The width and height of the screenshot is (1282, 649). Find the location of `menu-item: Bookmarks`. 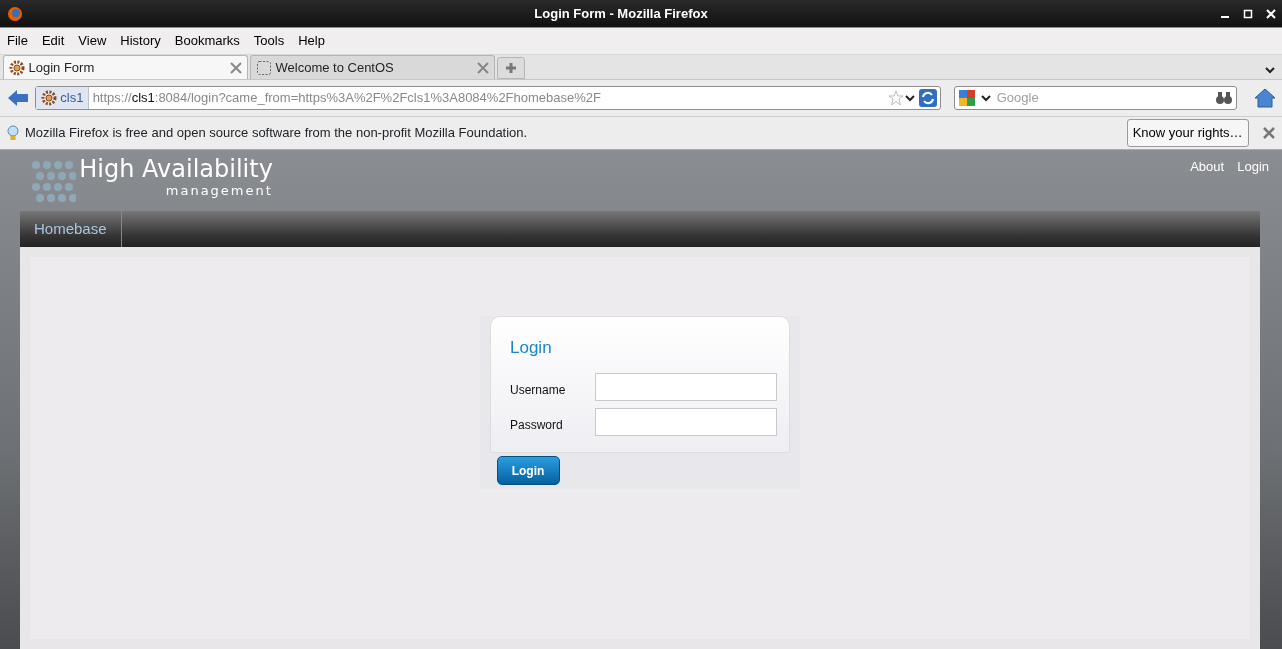

menu-item: Bookmarks is located at coordinates (207, 41).